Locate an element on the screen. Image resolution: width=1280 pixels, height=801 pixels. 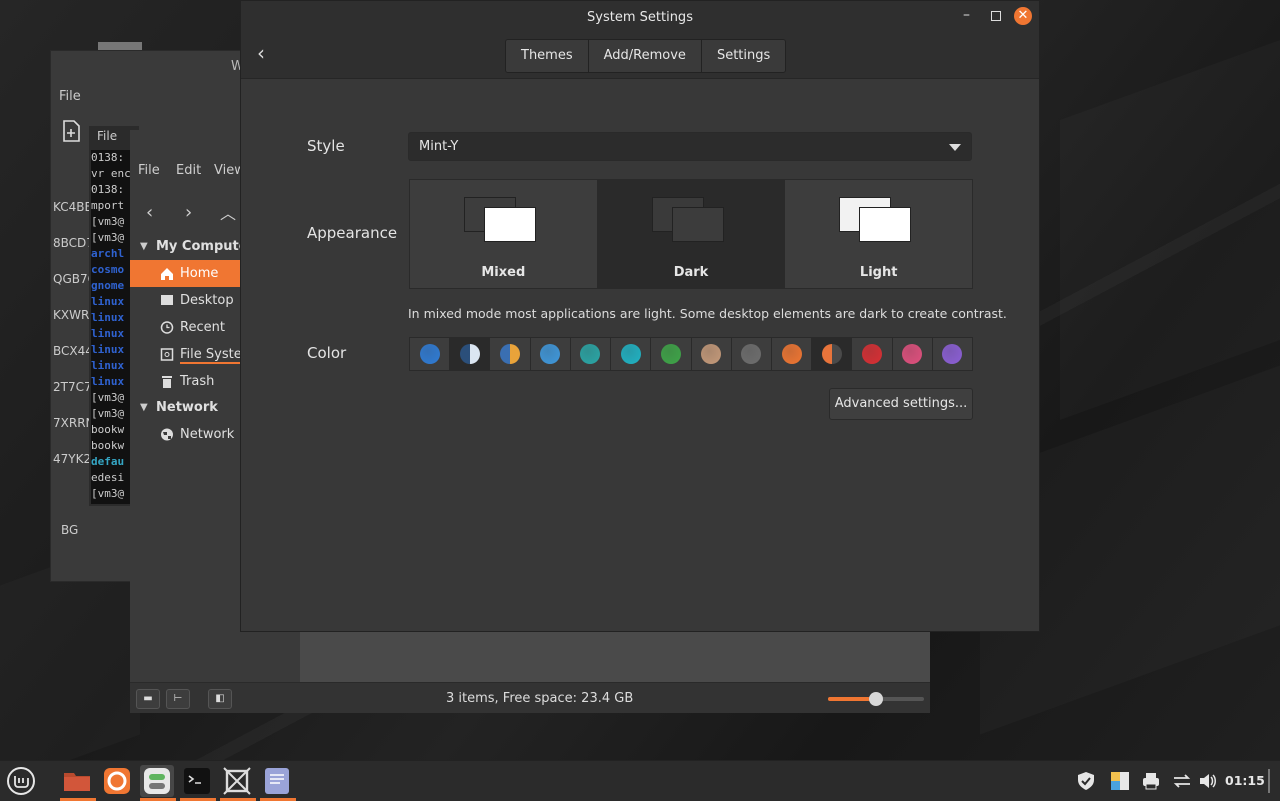
desktop-icon is located at coordinates (167, 300).